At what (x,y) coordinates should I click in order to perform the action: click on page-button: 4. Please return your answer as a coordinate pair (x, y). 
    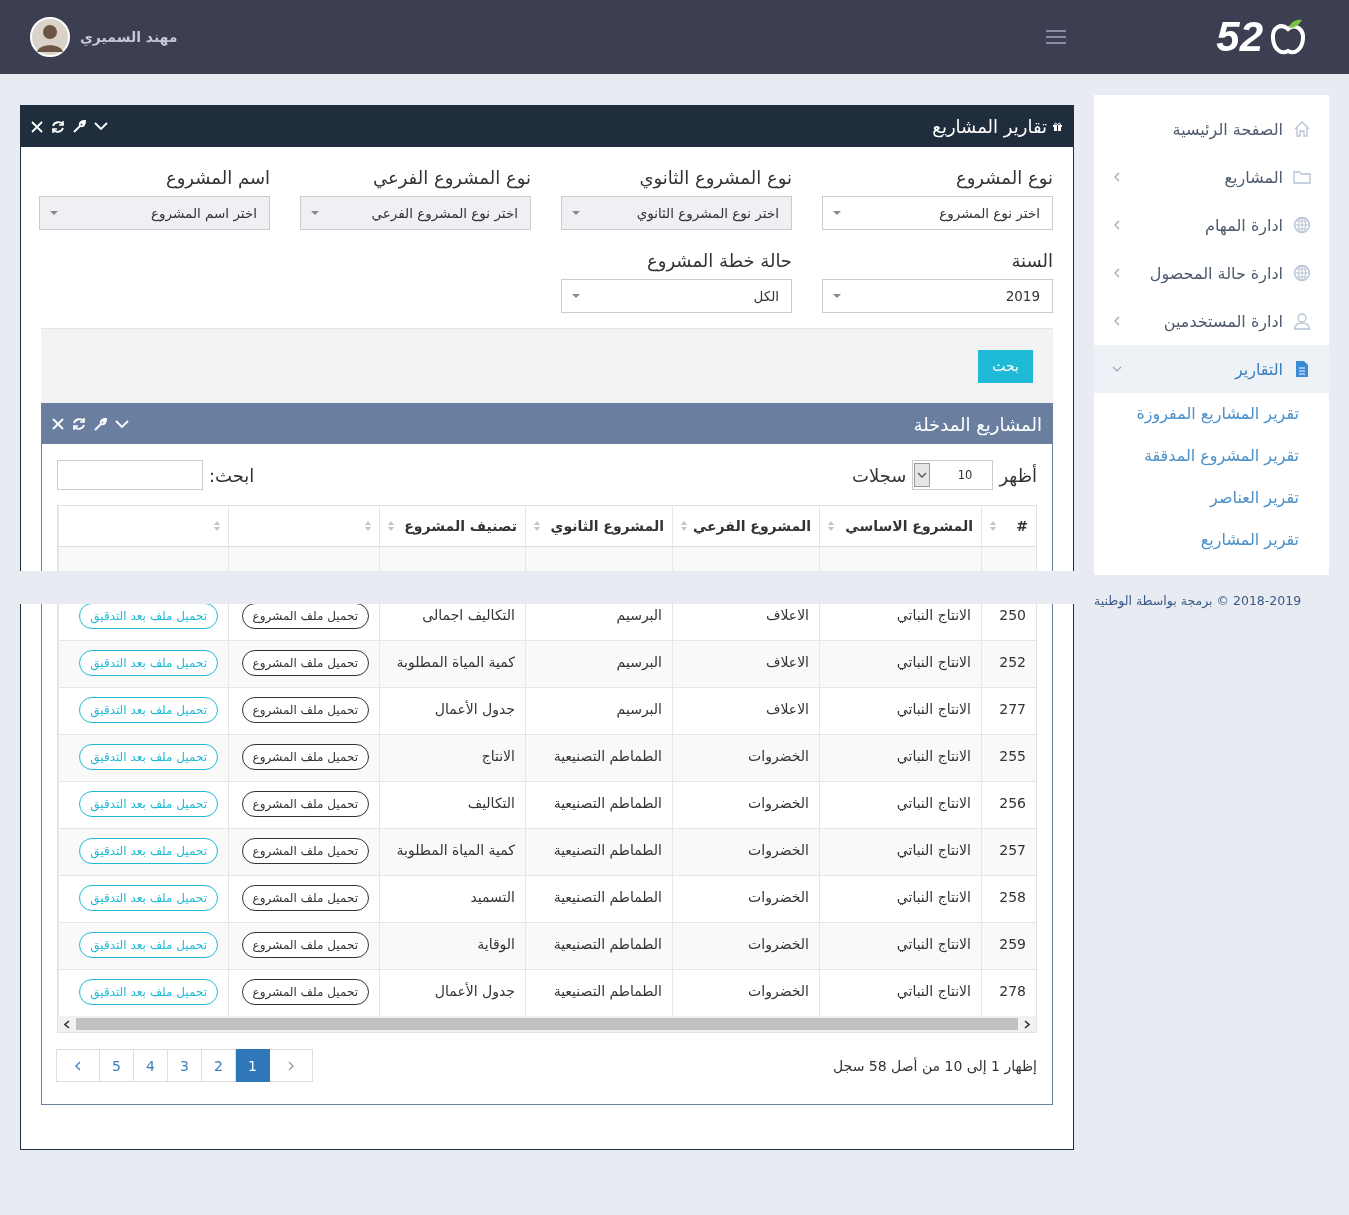
    Looking at the image, I should click on (150, 1065).